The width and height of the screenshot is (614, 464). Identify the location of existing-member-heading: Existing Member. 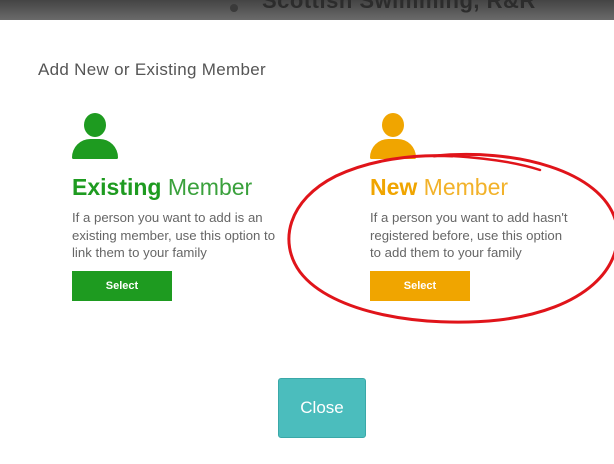
(192, 187).